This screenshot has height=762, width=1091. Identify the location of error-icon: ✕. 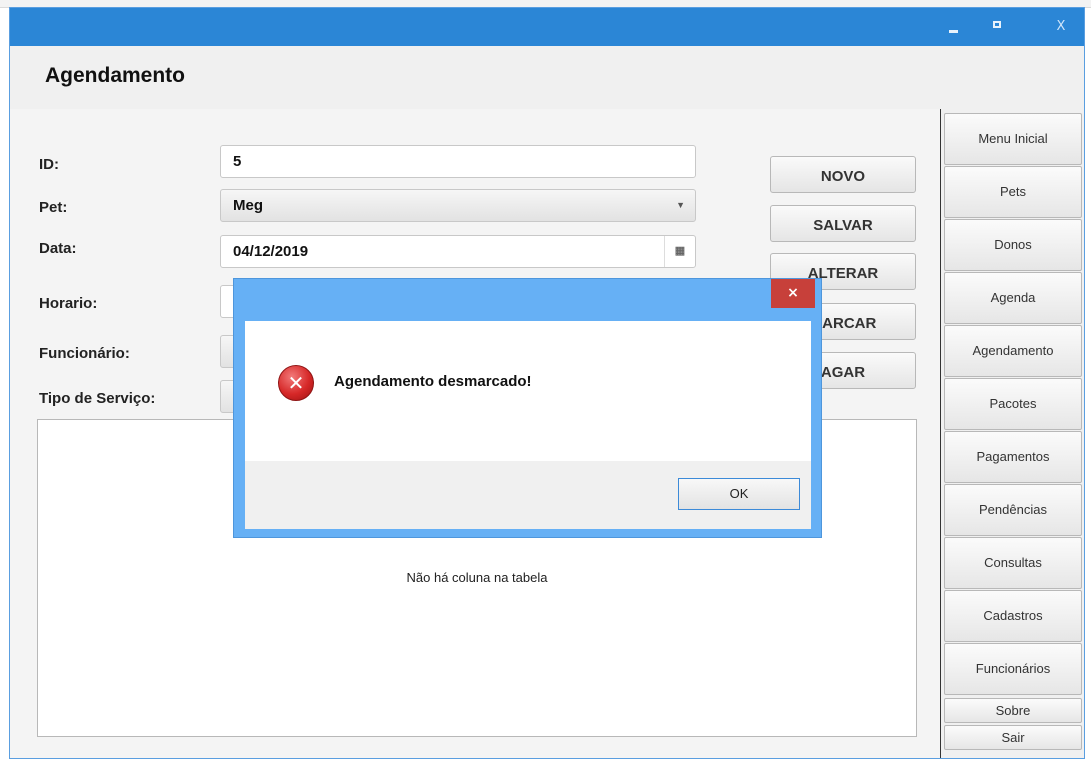
(296, 383).